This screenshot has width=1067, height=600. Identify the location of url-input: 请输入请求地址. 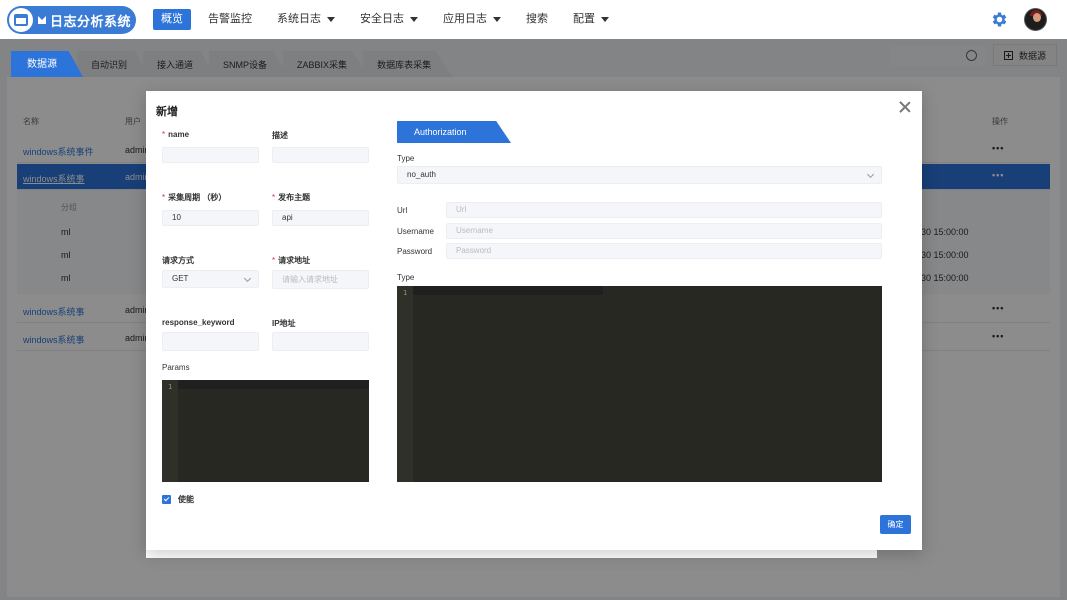
(320, 279).